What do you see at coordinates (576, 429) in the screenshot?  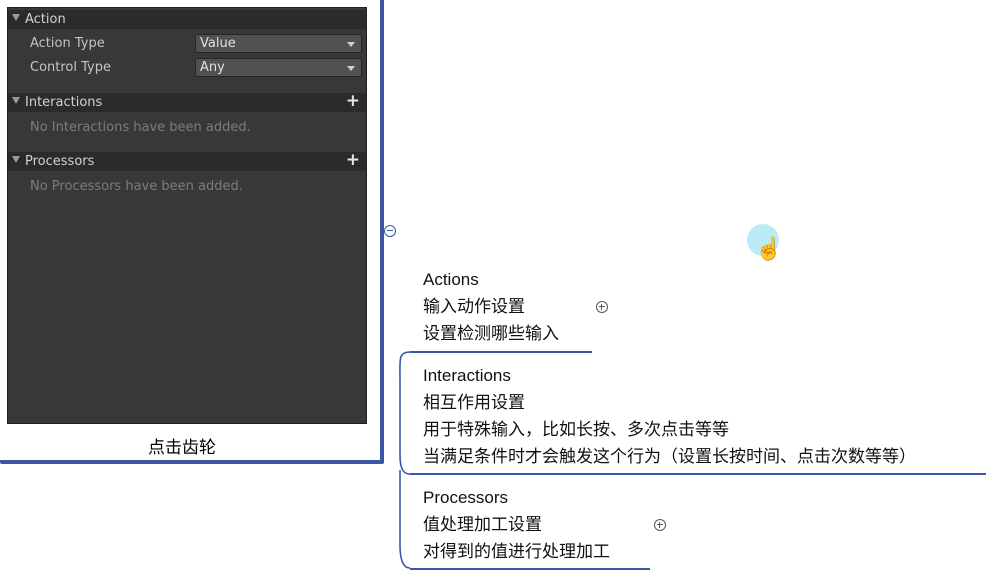 I see `interactions-line-2: 用于特殊输入，比如长按、多次点击等等` at bounding box center [576, 429].